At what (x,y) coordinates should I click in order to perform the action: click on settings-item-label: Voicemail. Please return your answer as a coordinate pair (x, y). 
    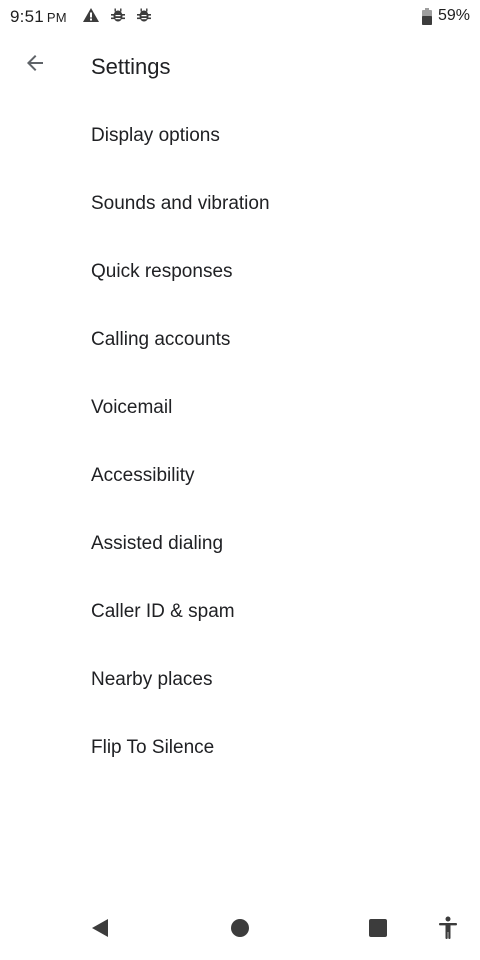
    Looking at the image, I should click on (132, 407).